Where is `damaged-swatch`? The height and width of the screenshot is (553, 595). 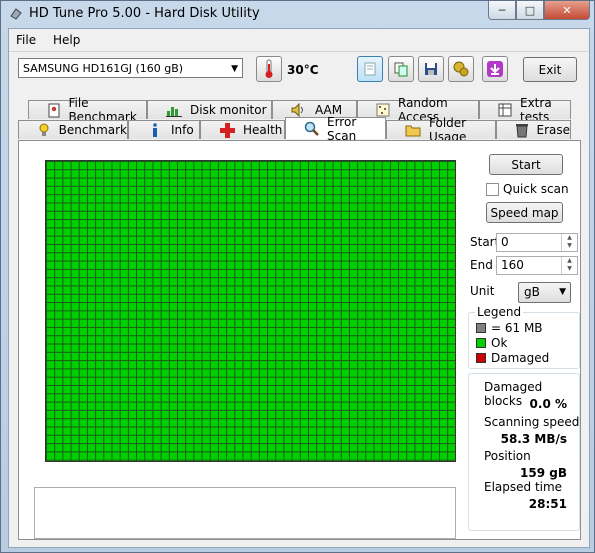 damaged-swatch is located at coordinates (481, 358).